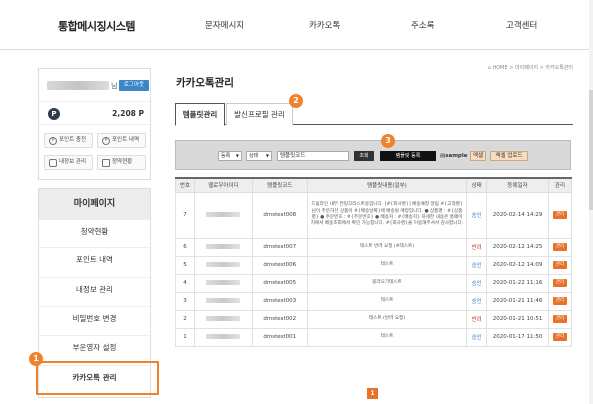  I want to click on vertical-scrollbar, so click(591, 202).